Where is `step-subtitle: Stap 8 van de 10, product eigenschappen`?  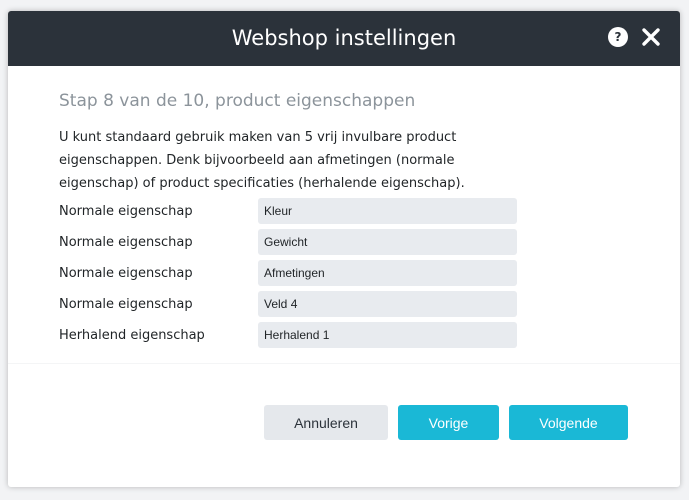 step-subtitle: Stap 8 van de 10, product eigenschappen is located at coordinates (237, 101).